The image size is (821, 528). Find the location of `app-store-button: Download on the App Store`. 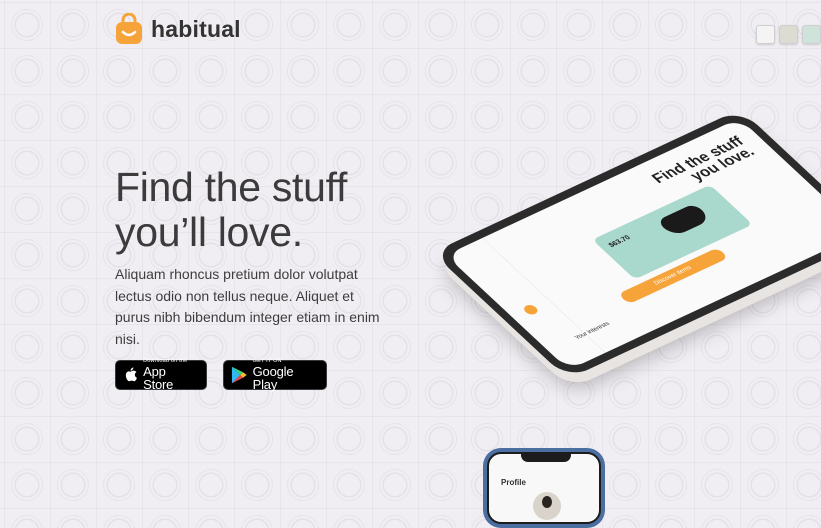

app-store-button: Download on the App Store is located at coordinates (161, 375).